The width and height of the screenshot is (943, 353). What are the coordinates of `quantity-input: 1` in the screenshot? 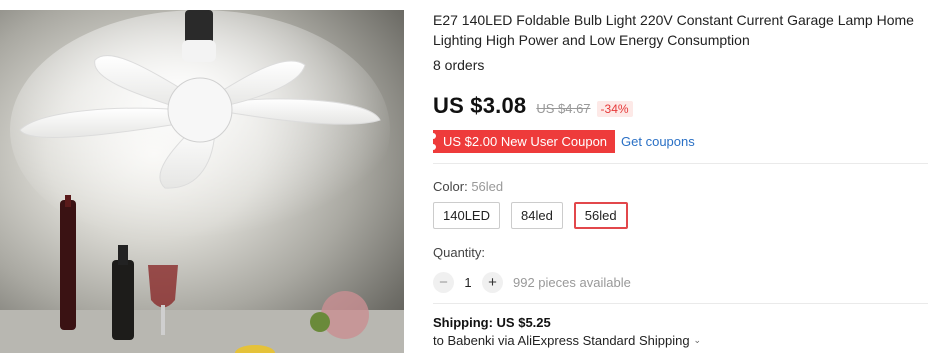 It's located at (468, 282).